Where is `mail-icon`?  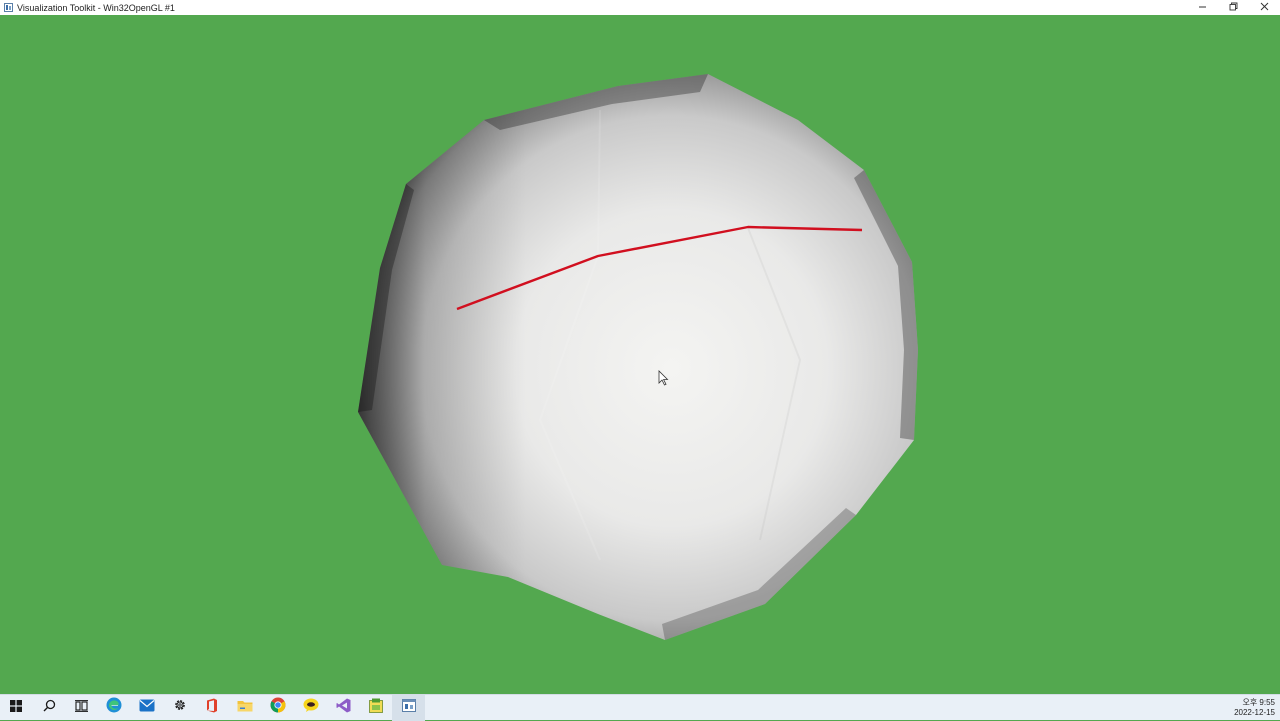 mail-icon is located at coordinates (147, 708).